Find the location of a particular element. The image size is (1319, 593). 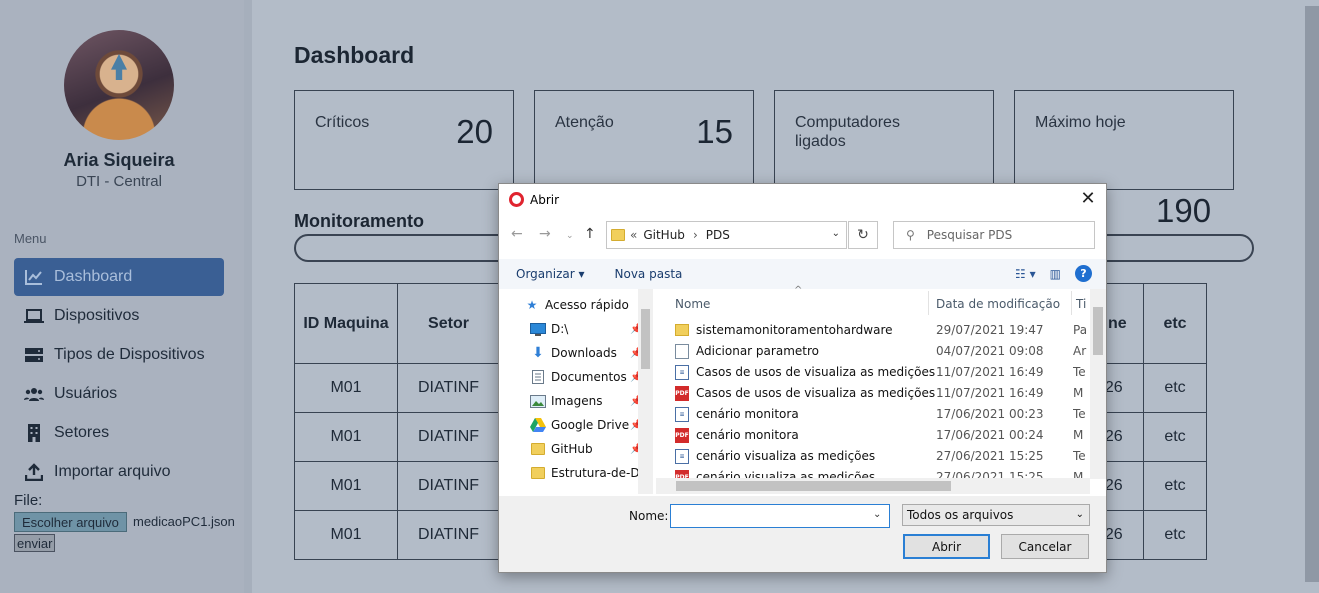

sidebar-item-setores: Setores is located at coordinates (119, 433).